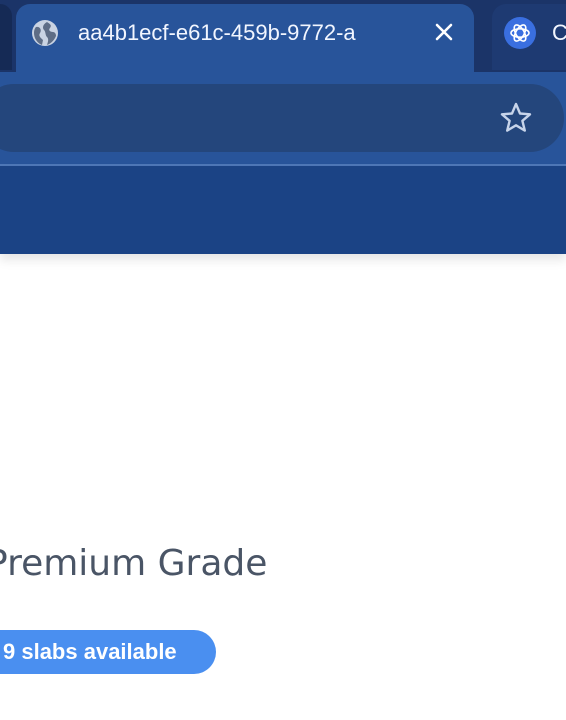 This screenshot has height=720, width=566. Describe the element at coordinates (516, 118) in the screenshot. I see `star-icon` at that location.